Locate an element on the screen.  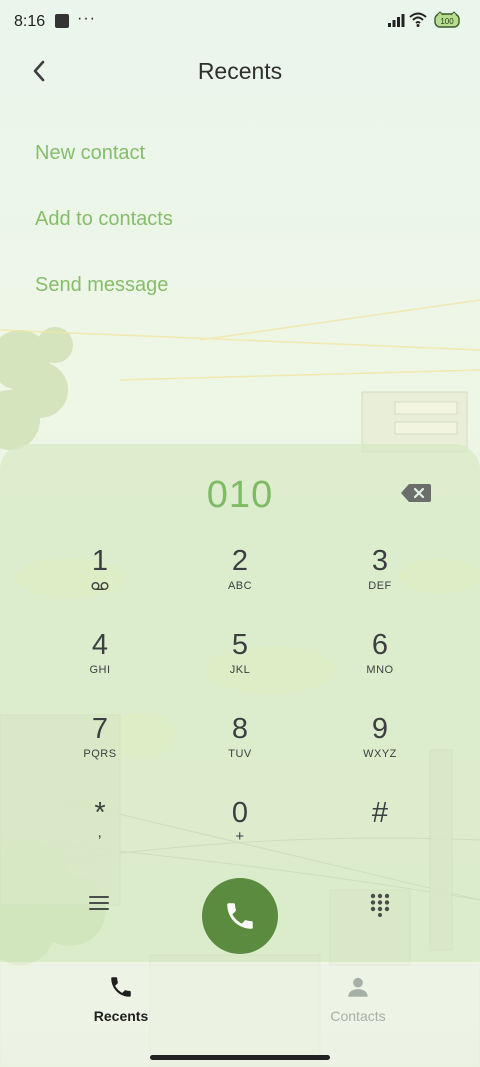
key-letters: MNO is located at coordinates (380, 670).